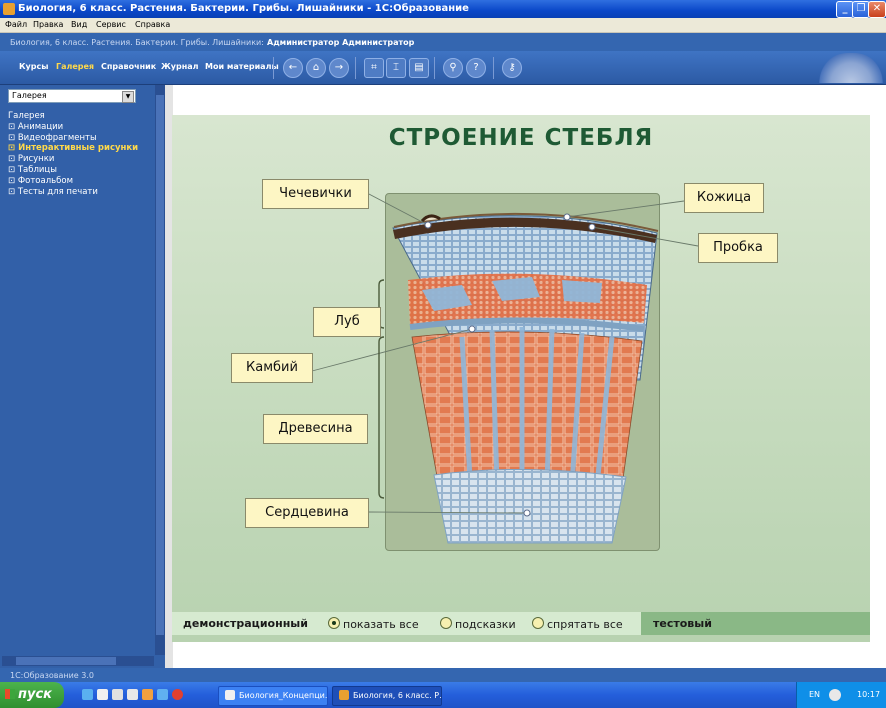 The width and height of the screenshot is (886, 708). I want to click on tab-reference: Справочник, so click(128, 66).